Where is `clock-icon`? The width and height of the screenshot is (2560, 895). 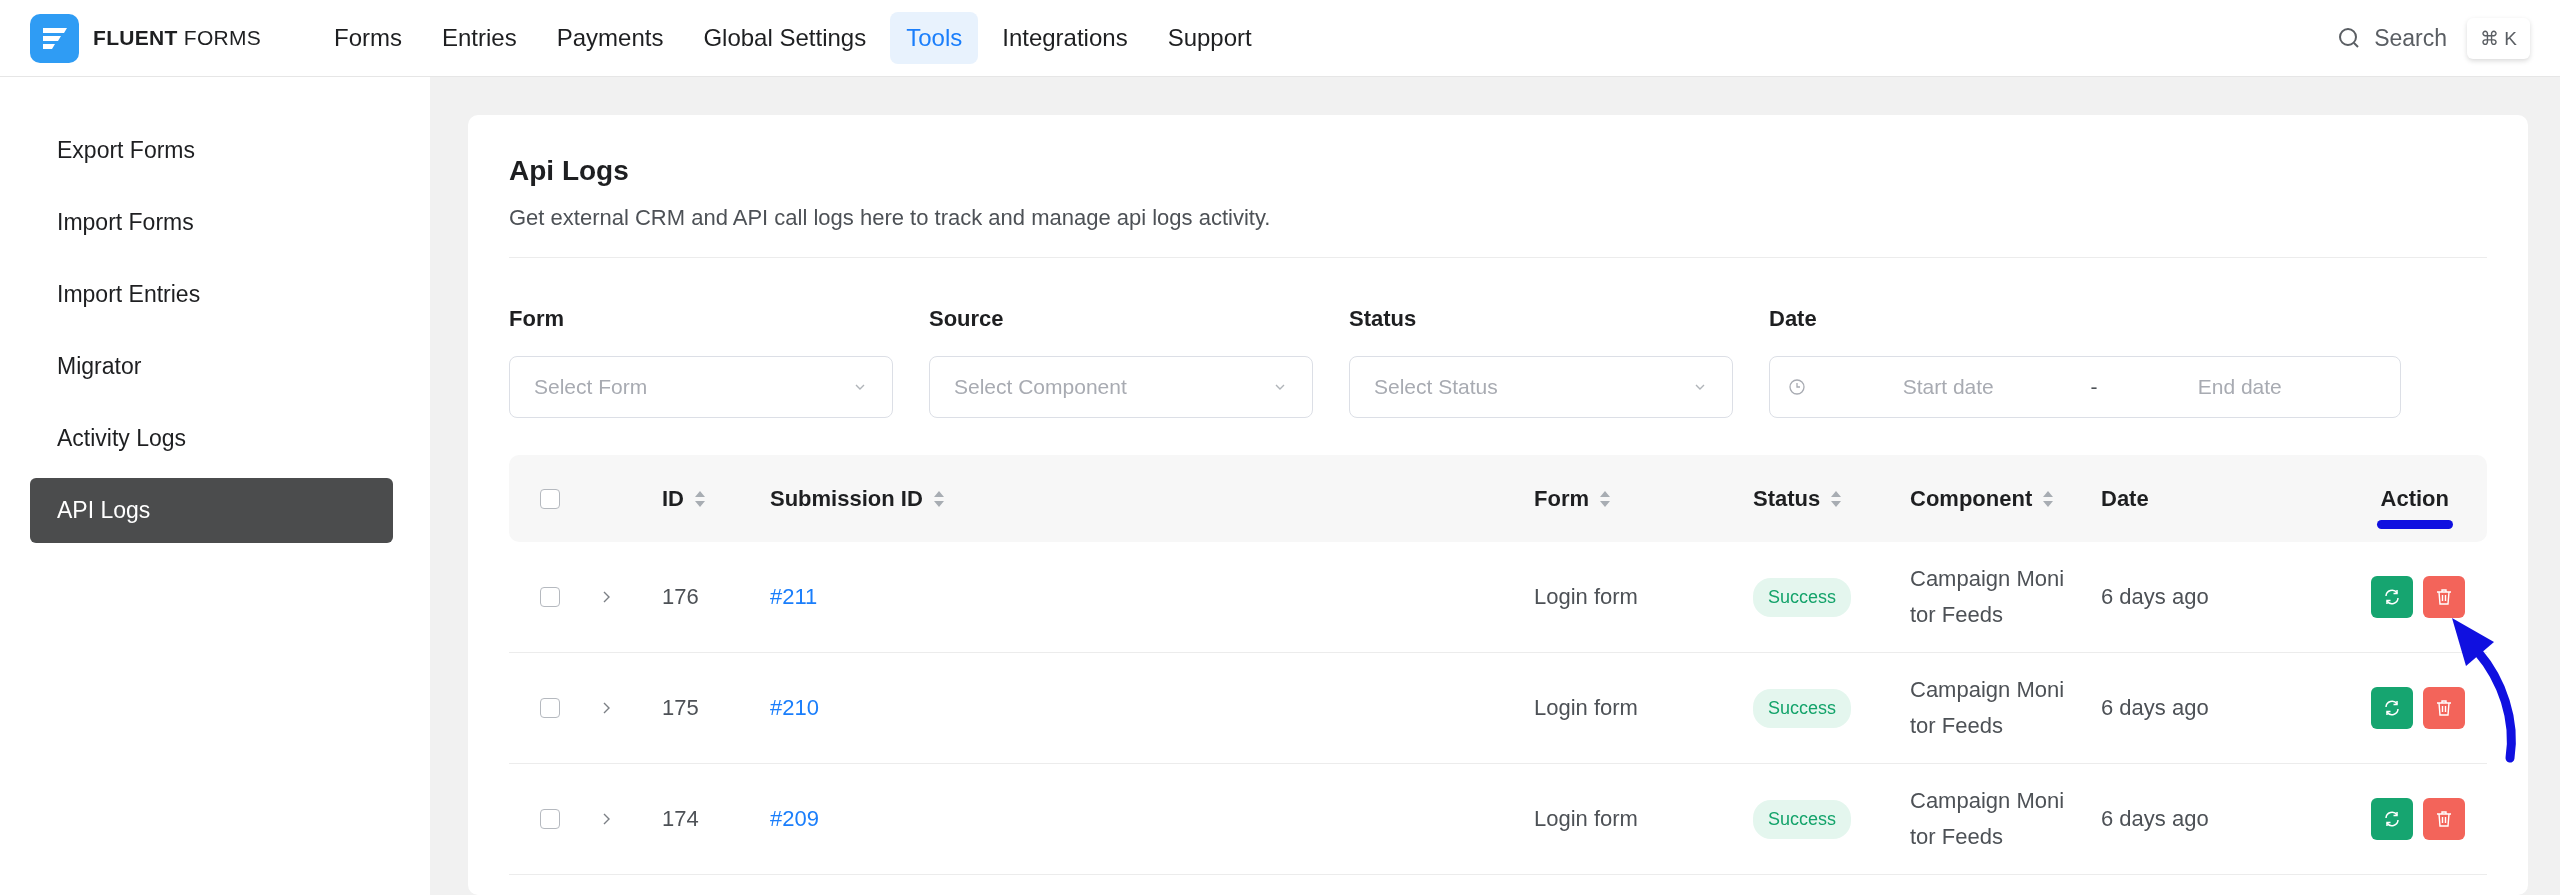
clock-icon is located at coordinates (1797, 387).